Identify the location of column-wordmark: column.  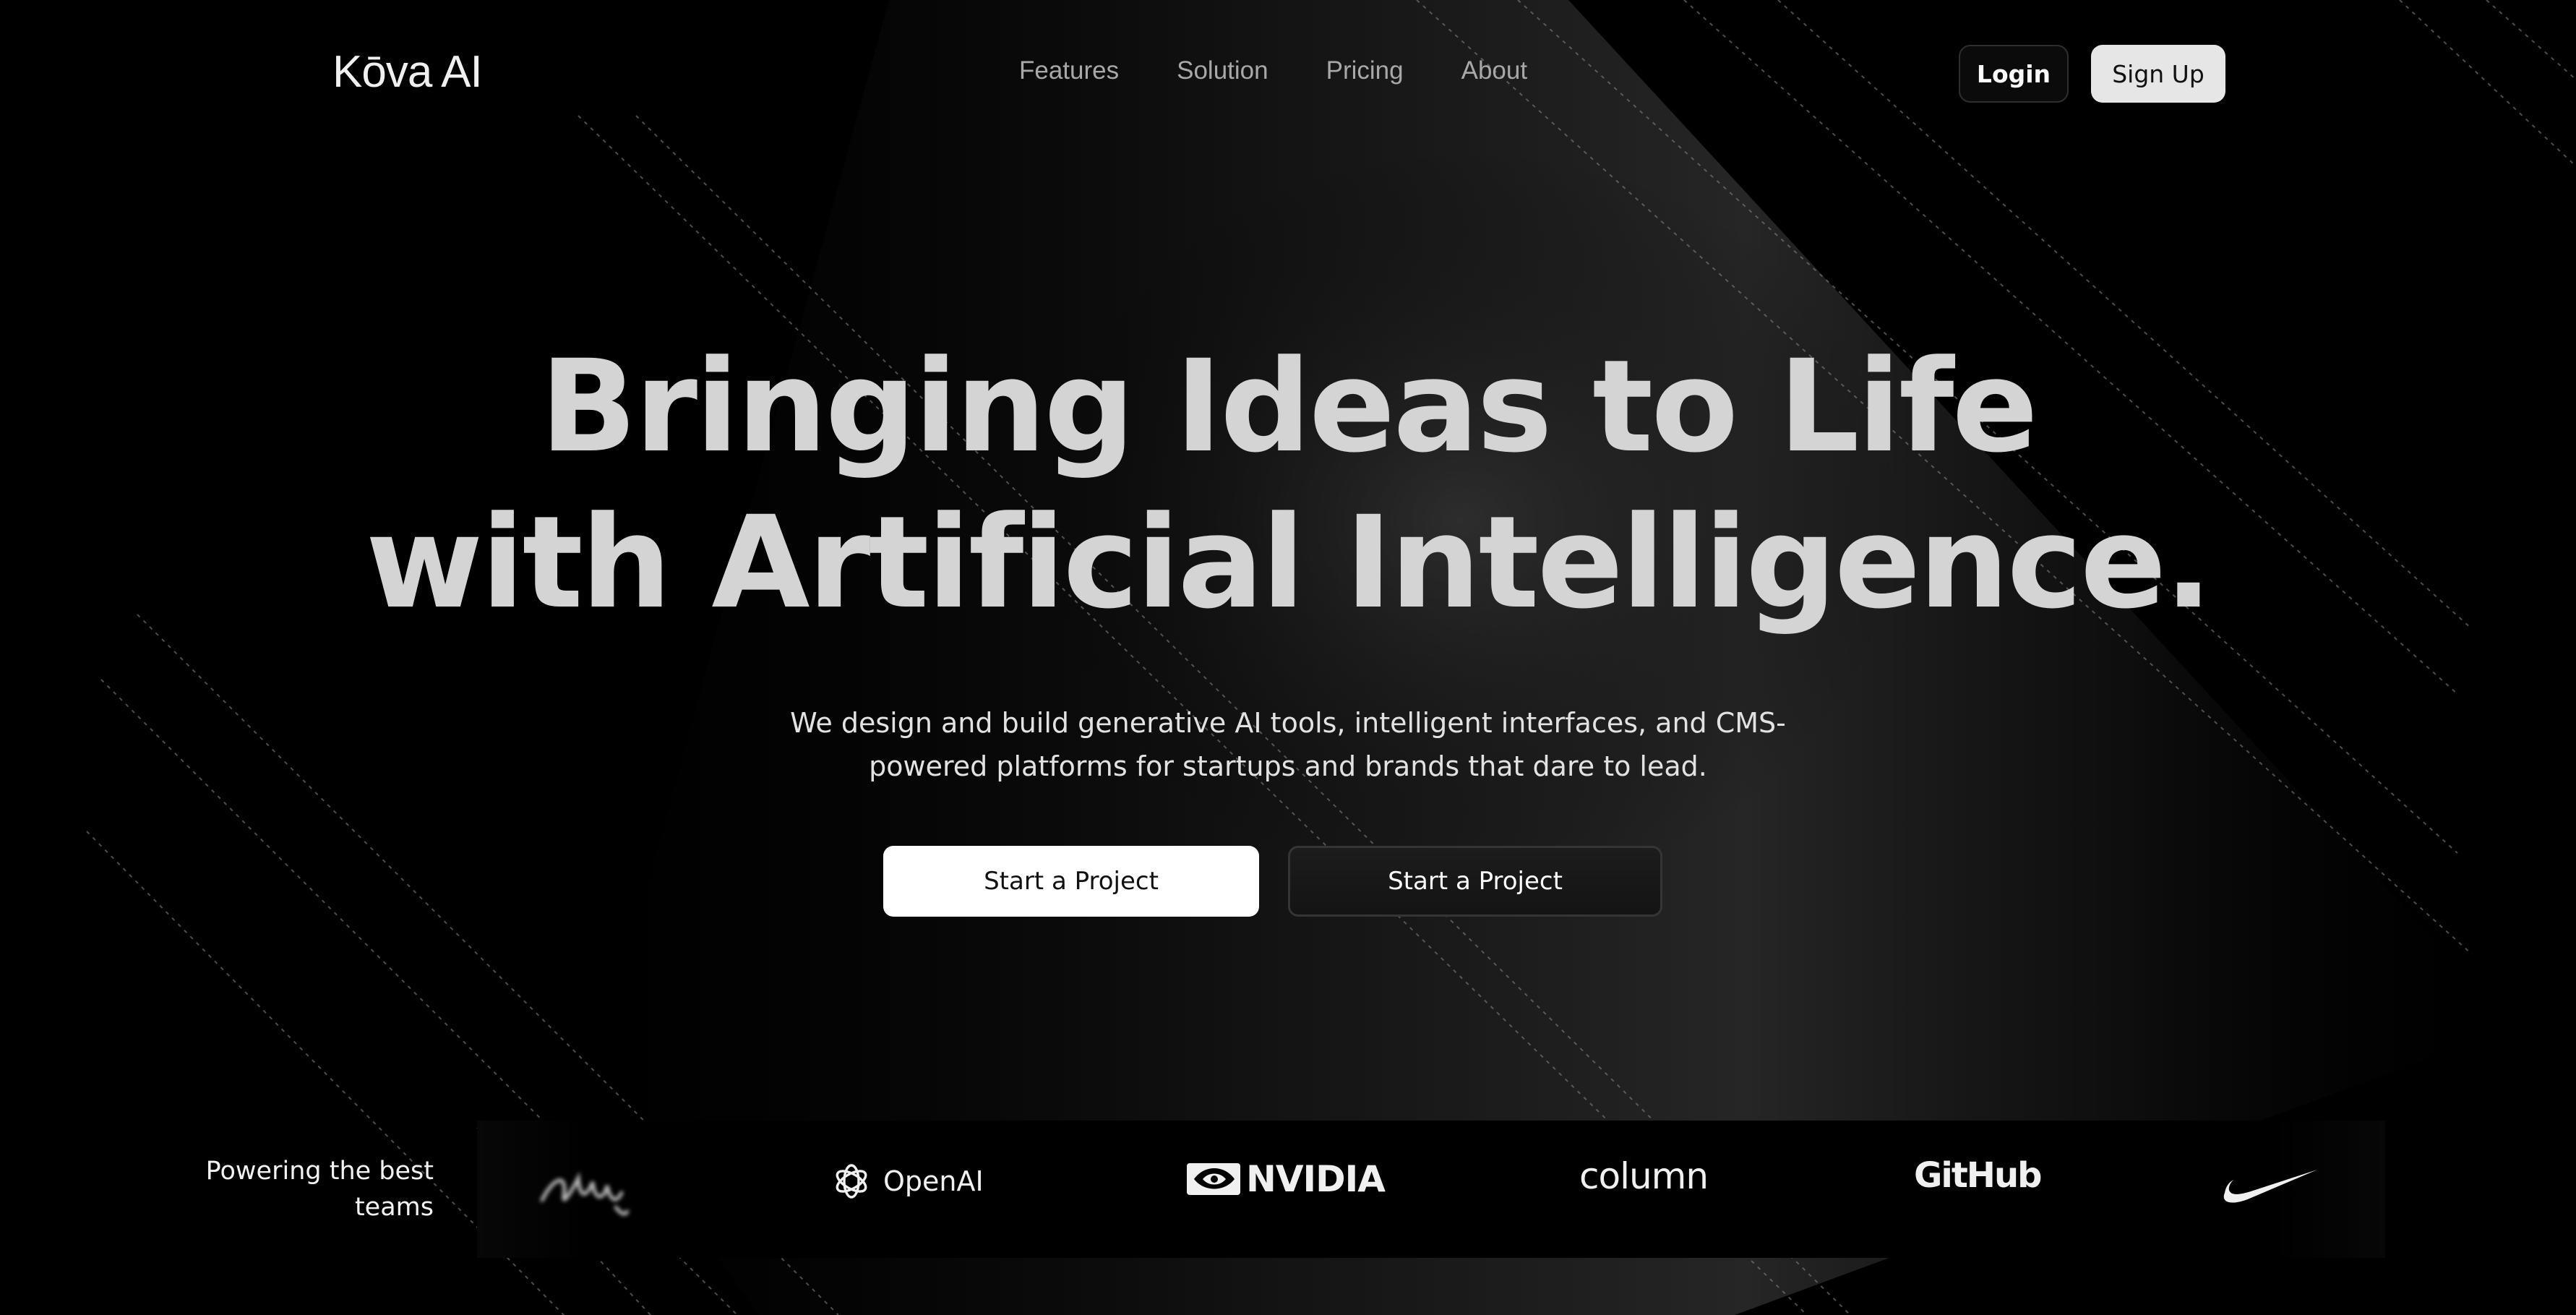
(1644, 1176).